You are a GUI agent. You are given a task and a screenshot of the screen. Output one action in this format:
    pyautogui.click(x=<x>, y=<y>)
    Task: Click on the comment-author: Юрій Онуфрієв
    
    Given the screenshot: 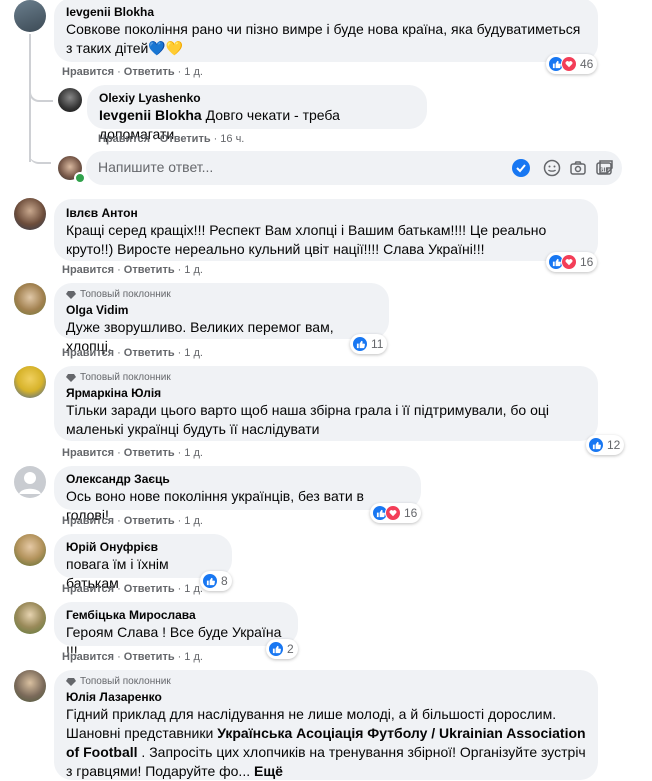 What is the action you would take?
    pyautogui.click(x=143, y=547)
    